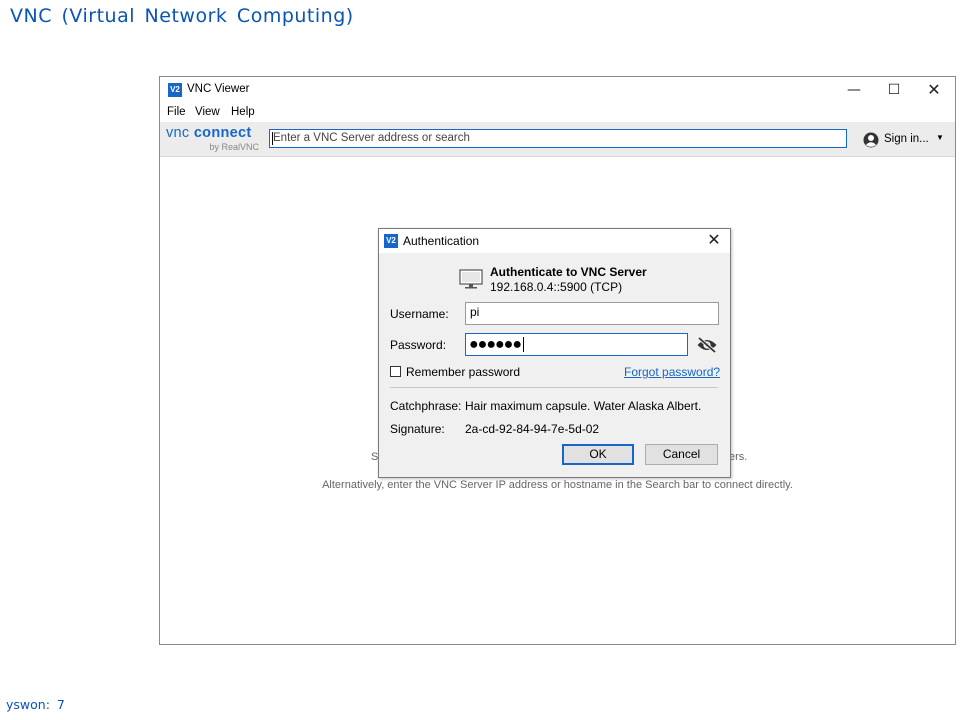 This screenshot has width=960, height=720. I want to click on eye-slash-icon, so click(707, 345).